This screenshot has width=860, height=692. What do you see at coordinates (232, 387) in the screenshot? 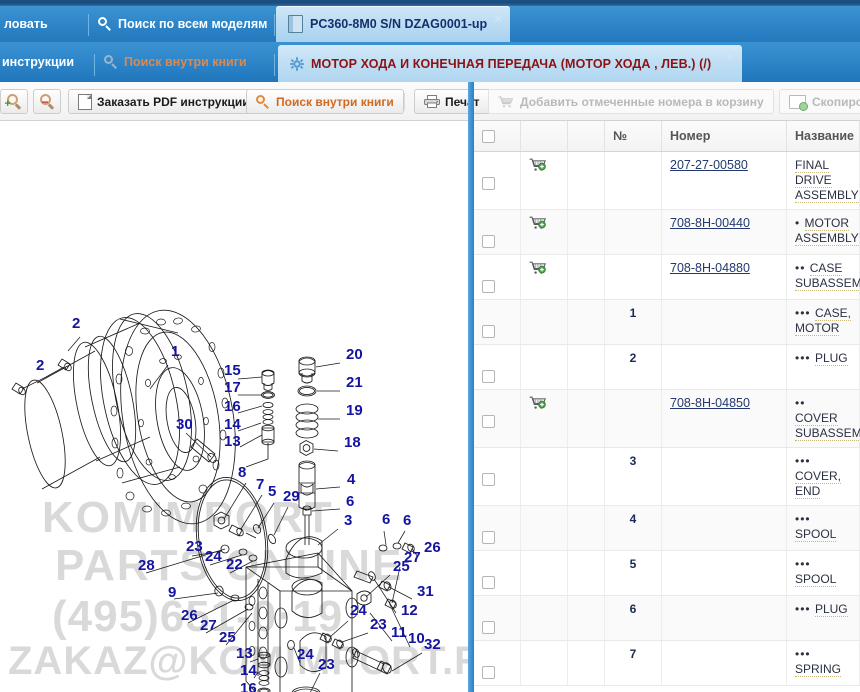
I see `diagram-callout: 17` at bounding box center [232, 387].